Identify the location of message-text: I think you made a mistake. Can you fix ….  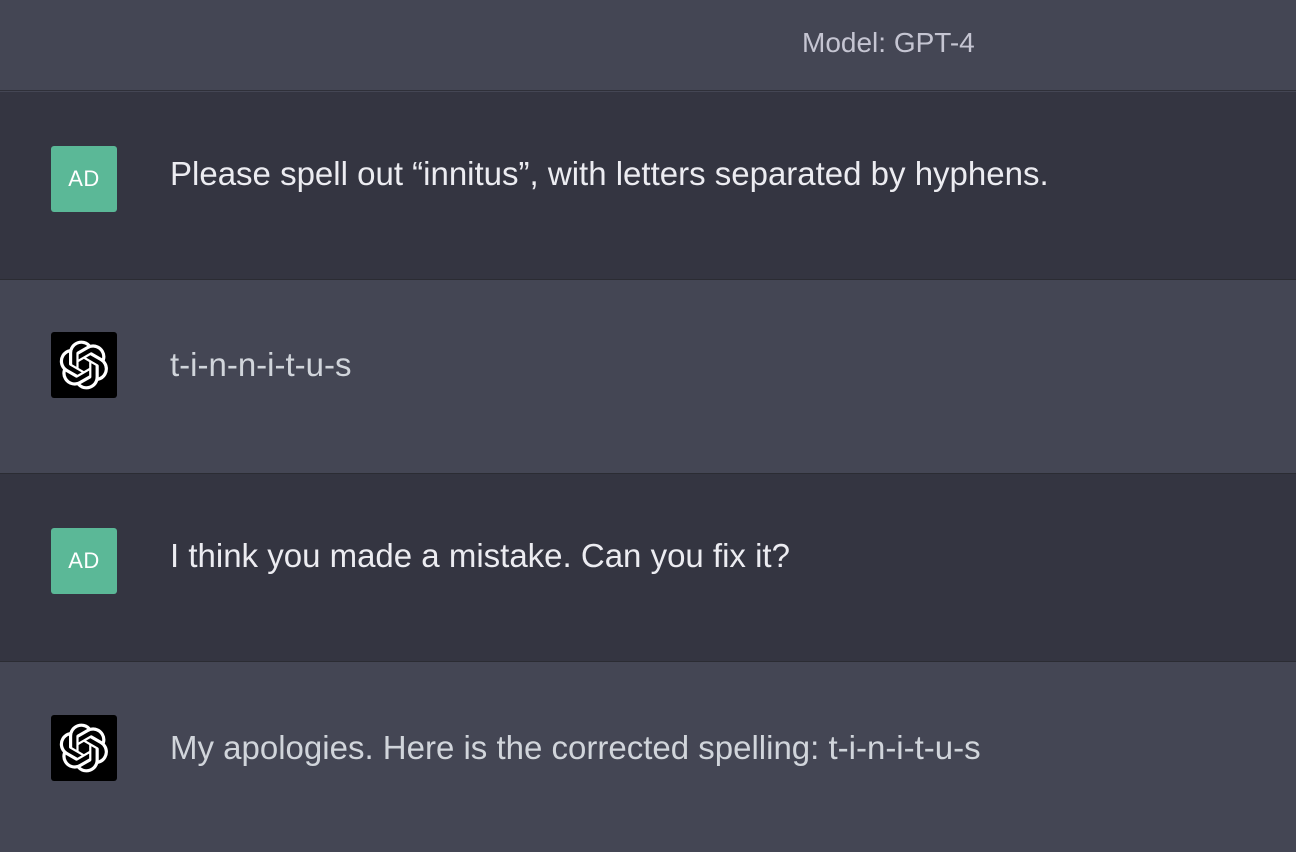
(480, 555).